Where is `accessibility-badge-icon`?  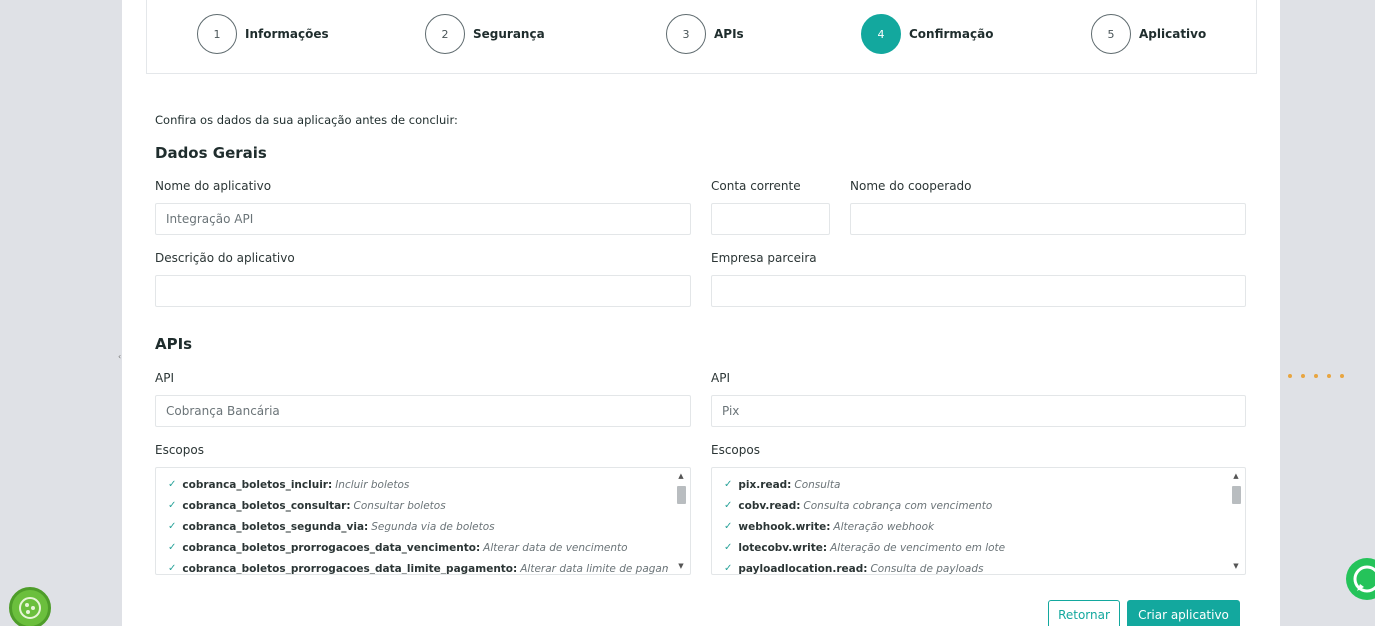
accessibility-badge-icon is located at coordinates (30, 606).